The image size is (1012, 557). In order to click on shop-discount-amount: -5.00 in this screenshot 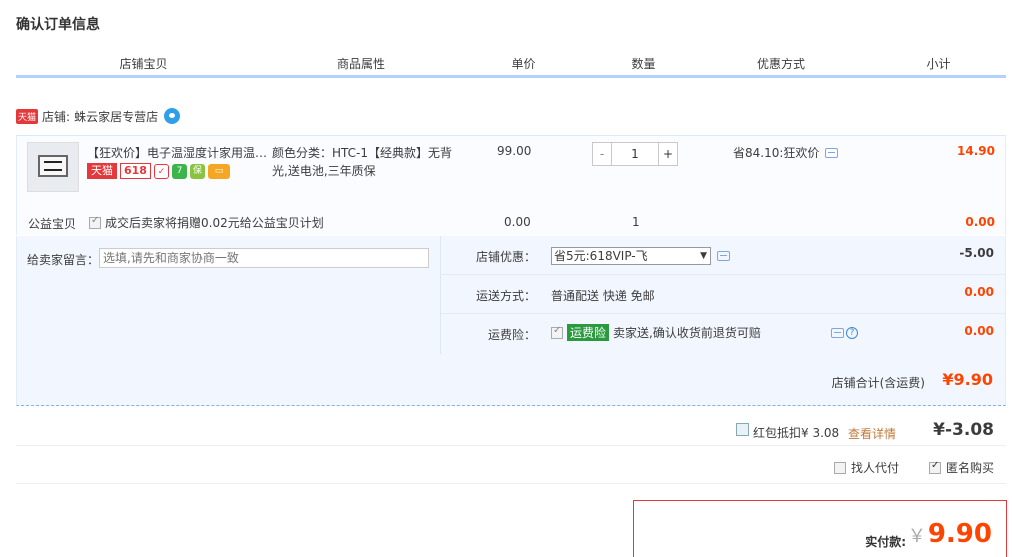, I will do `click(976, 253)`.